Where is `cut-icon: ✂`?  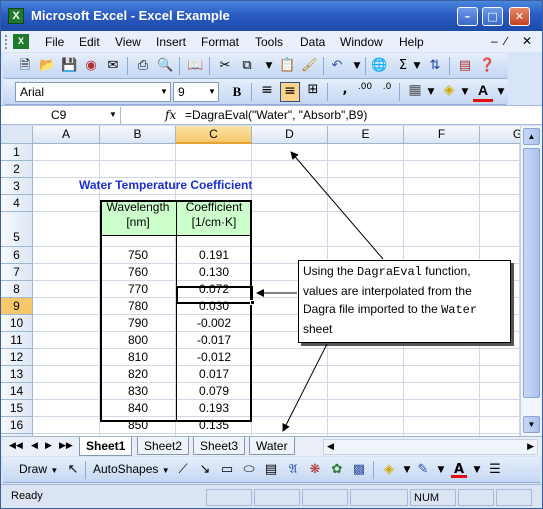 cut-icon: ✂ is located at coordinates (225, 66).